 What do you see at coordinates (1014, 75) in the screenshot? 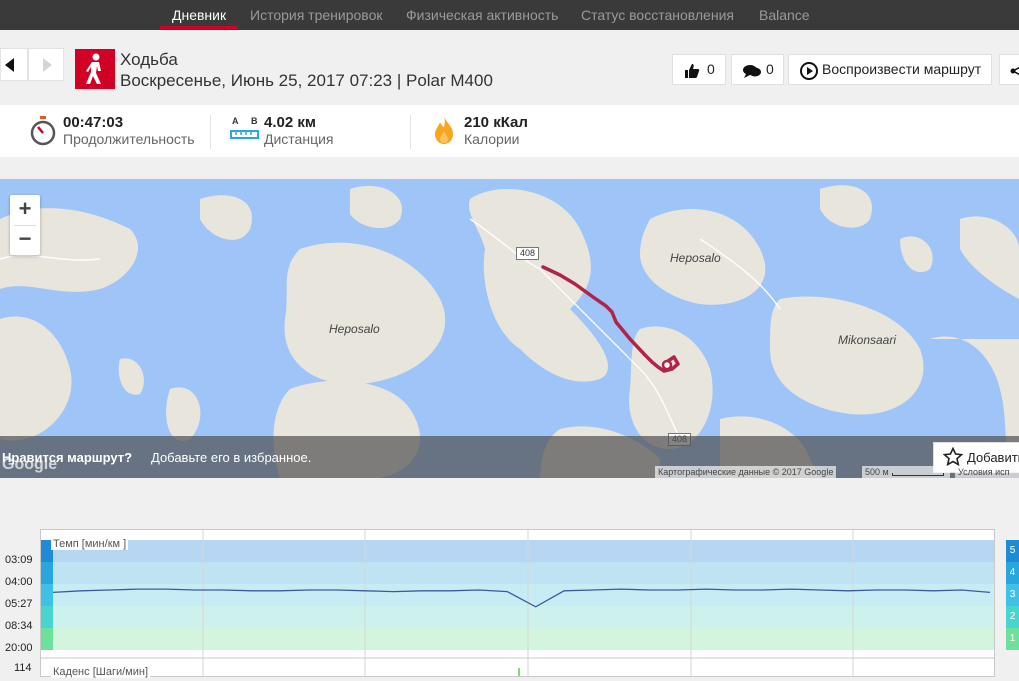
I see `share-icon` at bounding box center [1014, 75].